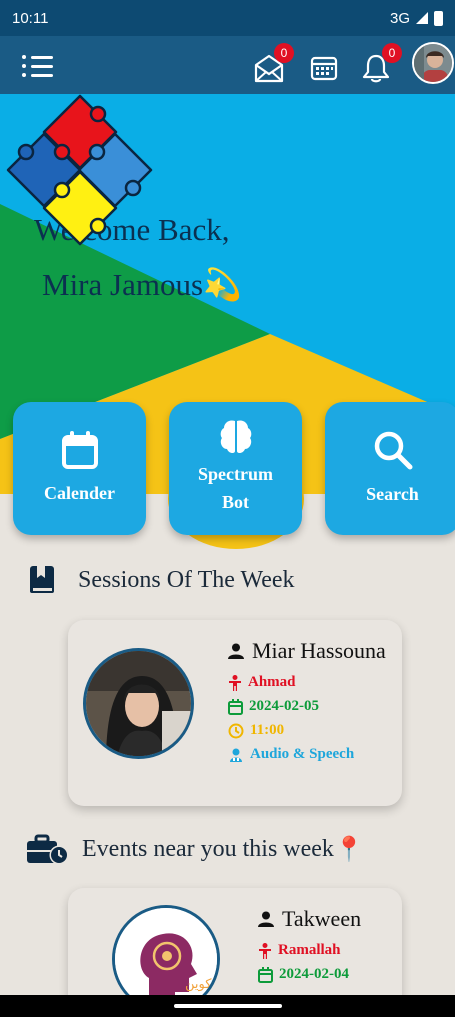  I want to click on calendar-tile-label: Calender, so click(79, 492).